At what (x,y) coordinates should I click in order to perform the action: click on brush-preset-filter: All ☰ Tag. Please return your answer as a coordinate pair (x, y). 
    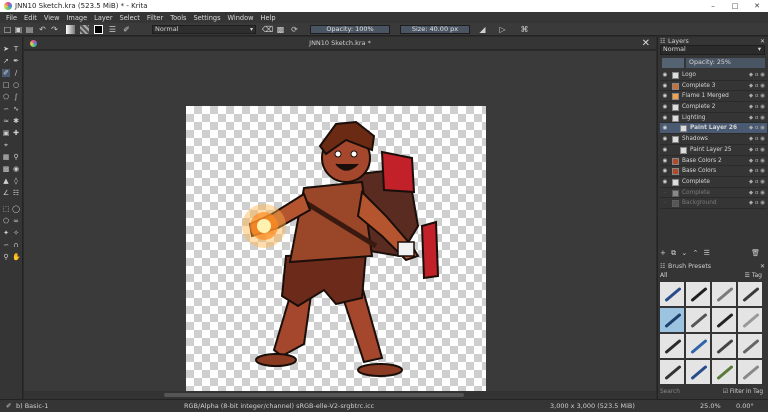
    Looking at the image, I should click on (712, 275).